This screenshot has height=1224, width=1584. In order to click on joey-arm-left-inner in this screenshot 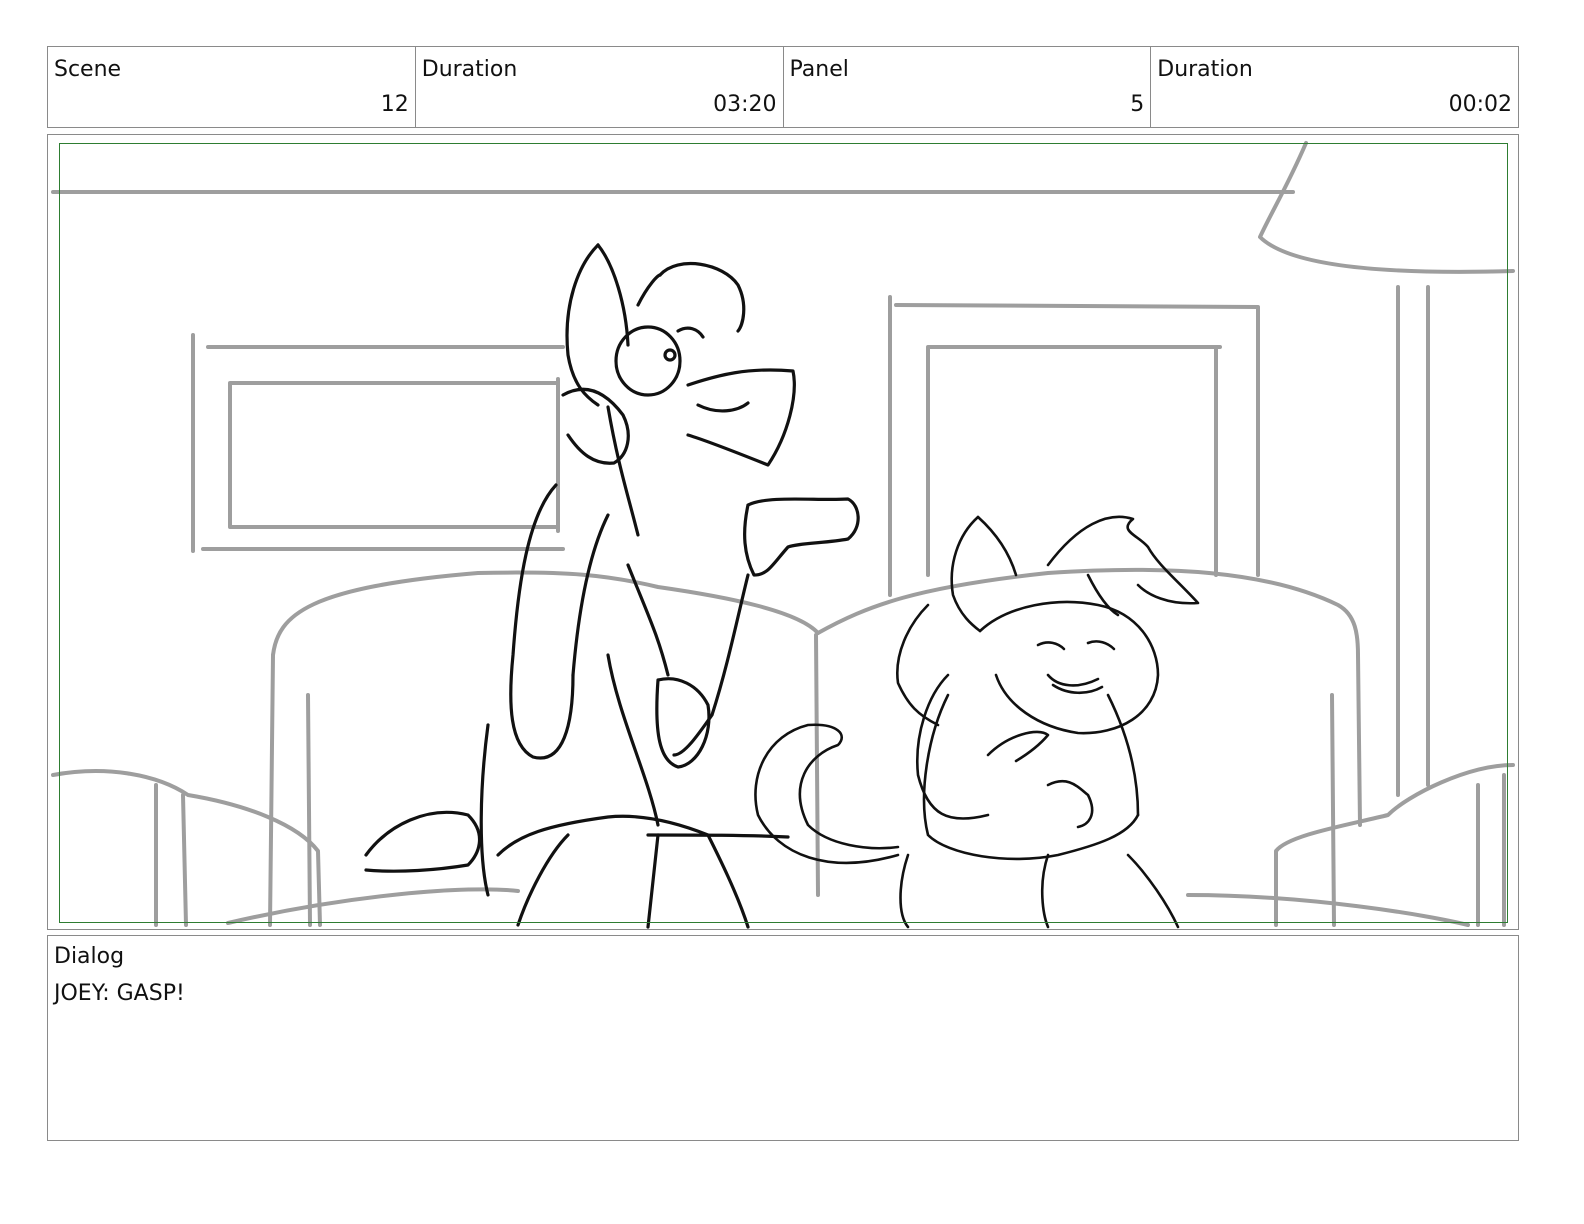, I will do `click(590, 595)`.